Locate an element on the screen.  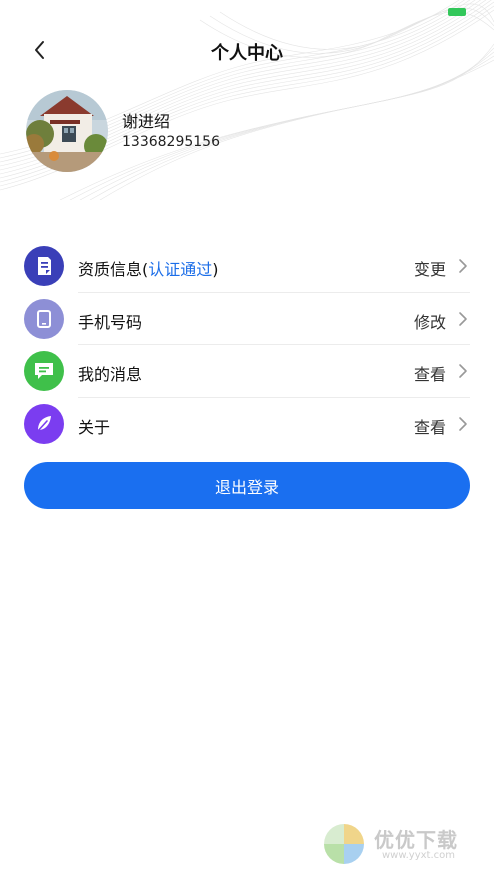
feather-icon is located at coordinates (44, 423).